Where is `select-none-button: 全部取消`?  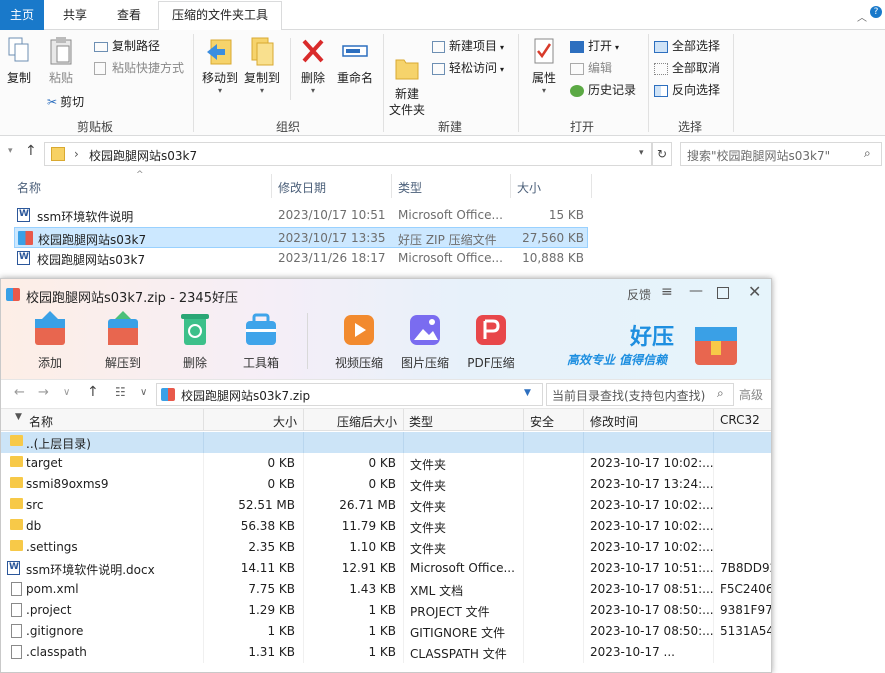
select-none-button: 全部取消 is located at coordinates (687, 67).